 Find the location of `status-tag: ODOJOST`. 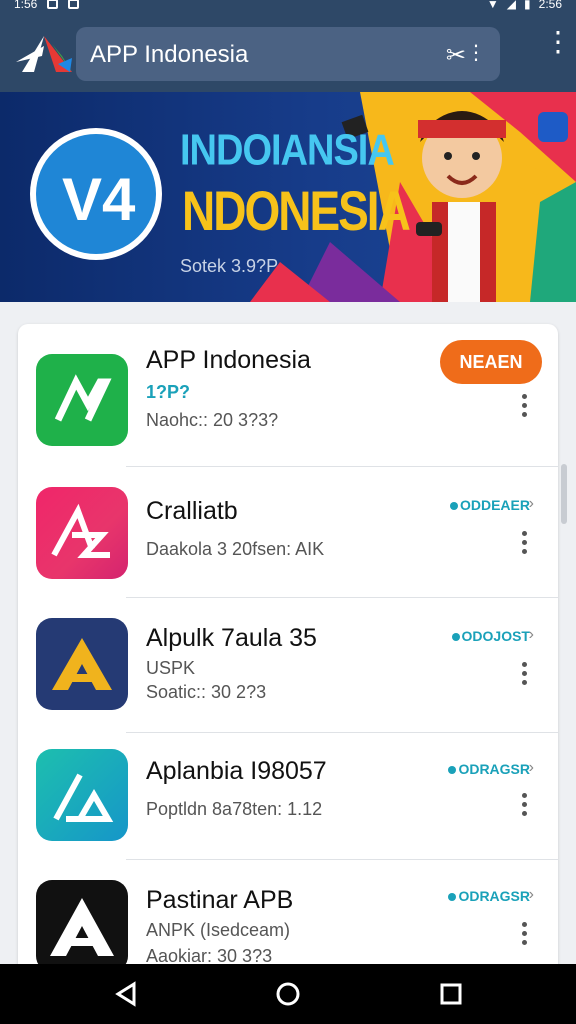

status-tag: ODOJOST is located at coordinates (490, 636).